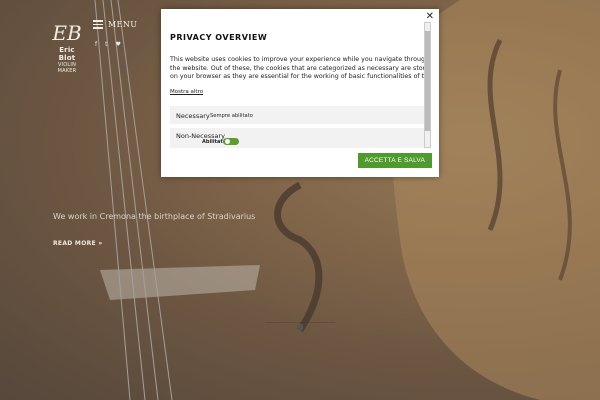  Describe the element at coordinates (67, 54) in the screenshot. I see `logo-name: Eric Blot` at that location.